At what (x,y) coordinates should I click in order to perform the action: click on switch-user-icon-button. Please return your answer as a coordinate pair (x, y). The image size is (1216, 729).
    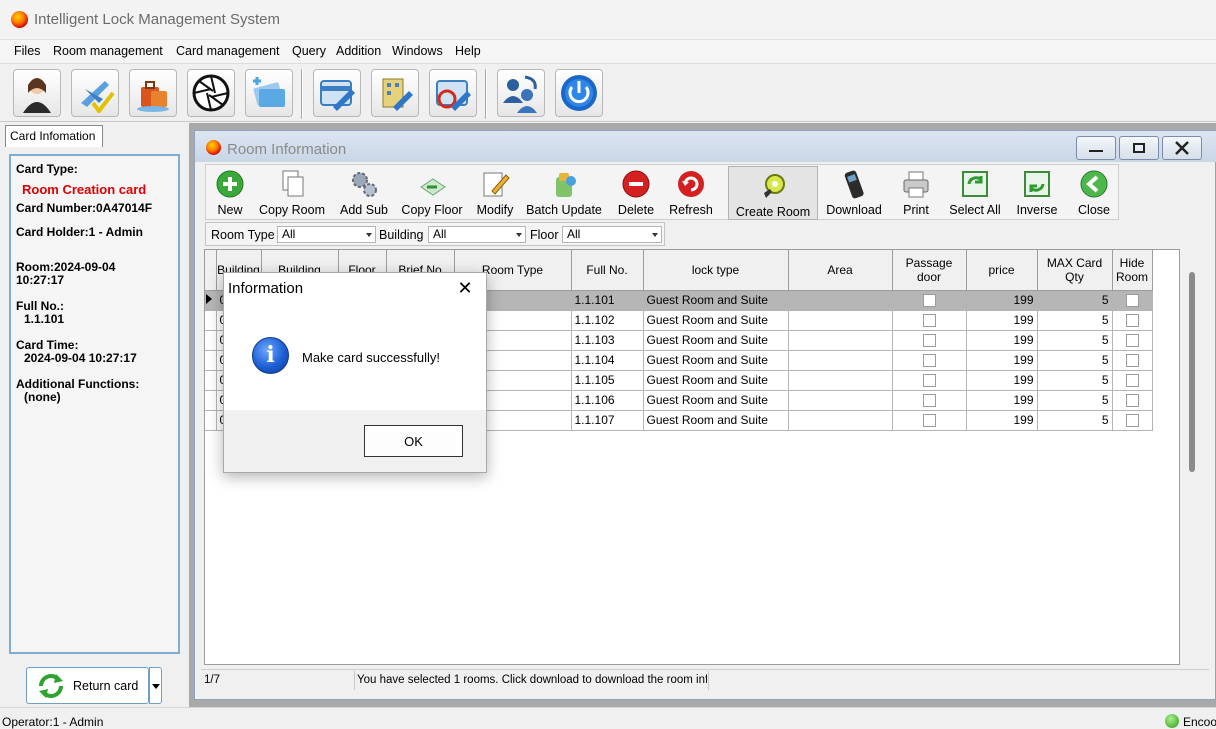
    Looking at the image, I should click on (521, 93).